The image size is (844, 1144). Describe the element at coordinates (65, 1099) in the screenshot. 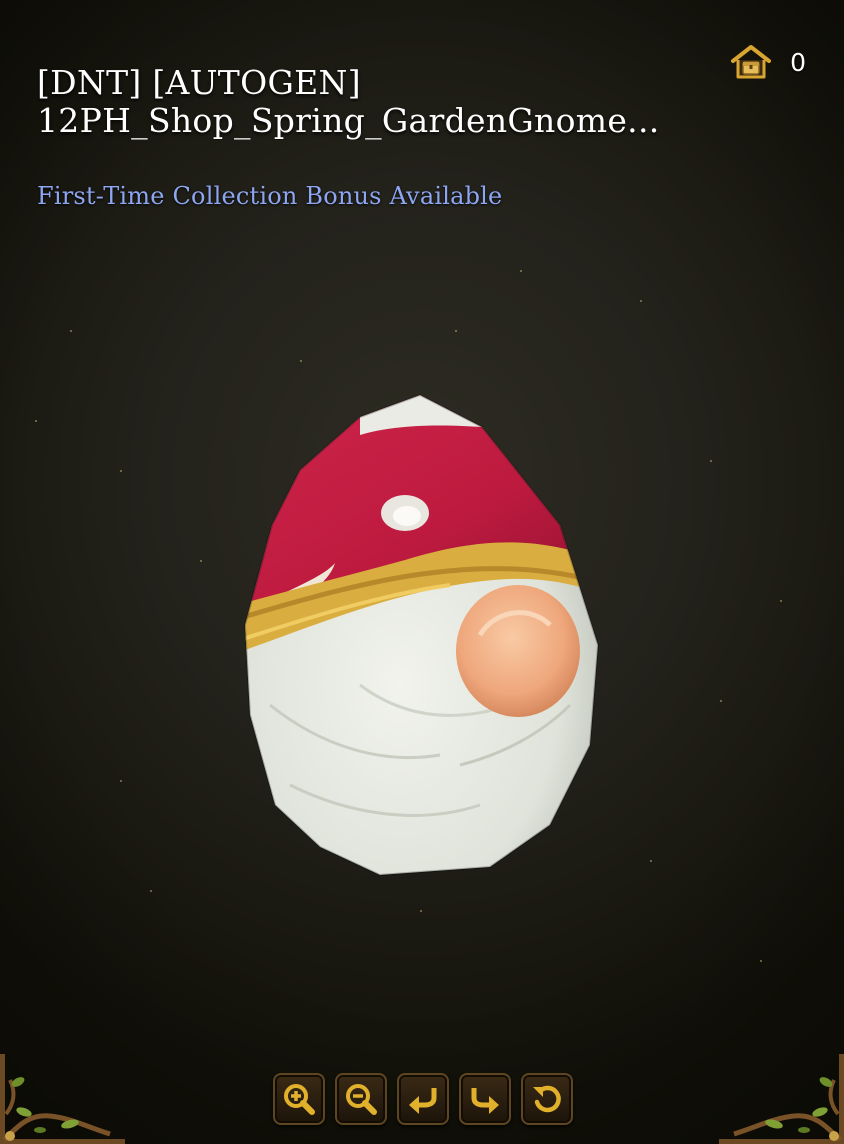

I see `corner-vine-ornament-left` at that location.